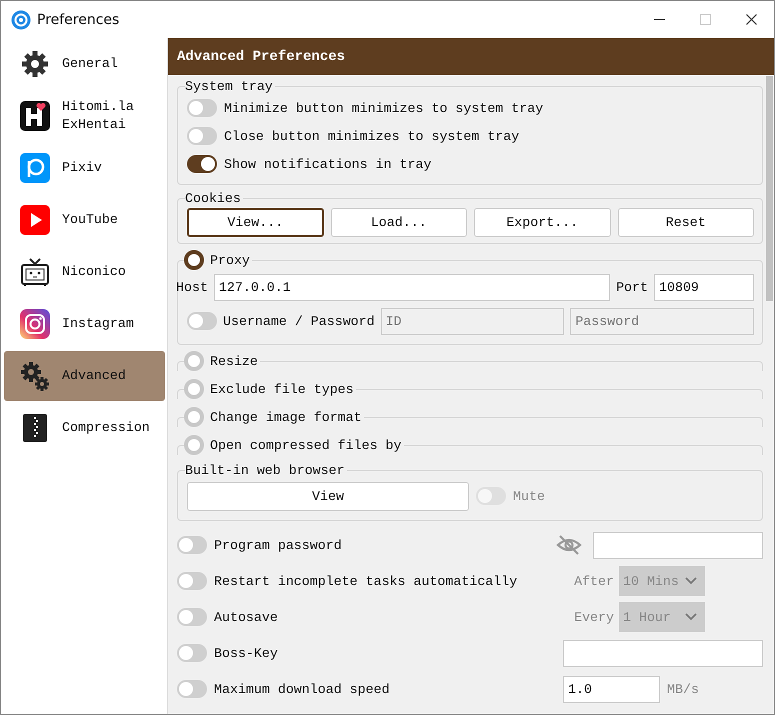  What do you see at coordinates (594, 617) in the screenshot?
I see `prefix-label: Every` at bounding box center [594, 617].